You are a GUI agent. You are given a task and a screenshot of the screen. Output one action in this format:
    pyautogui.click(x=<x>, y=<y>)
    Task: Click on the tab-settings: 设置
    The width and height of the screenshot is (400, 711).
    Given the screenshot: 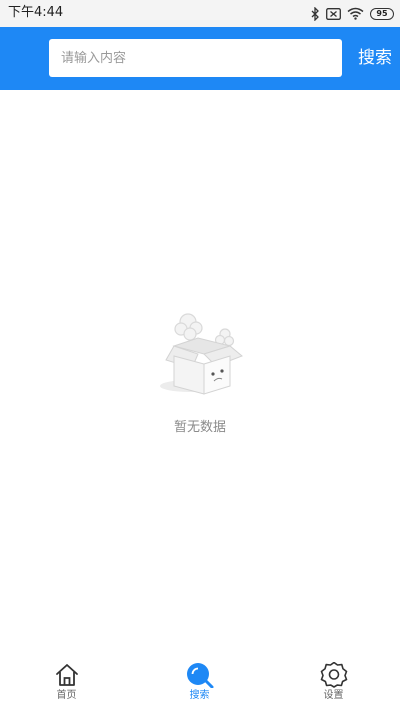 What is the action you would take?
    pyautogui.click(x=333, y=683)
    